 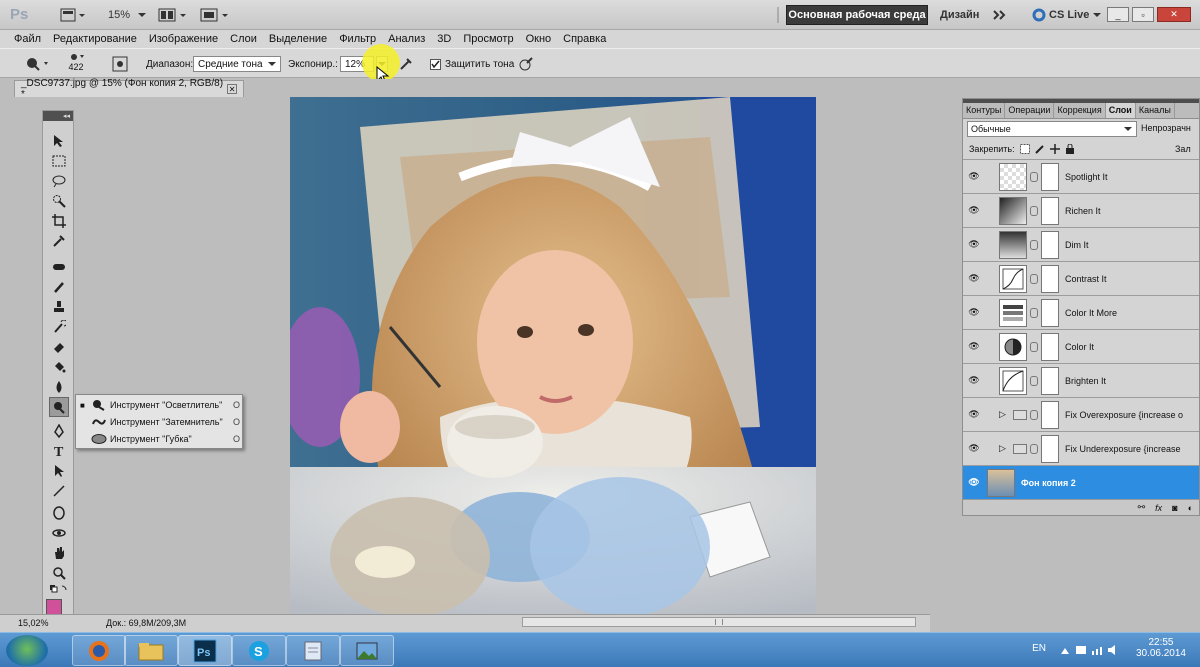 I want to click on restore-button: ▫, so click(x=1143, y=14).